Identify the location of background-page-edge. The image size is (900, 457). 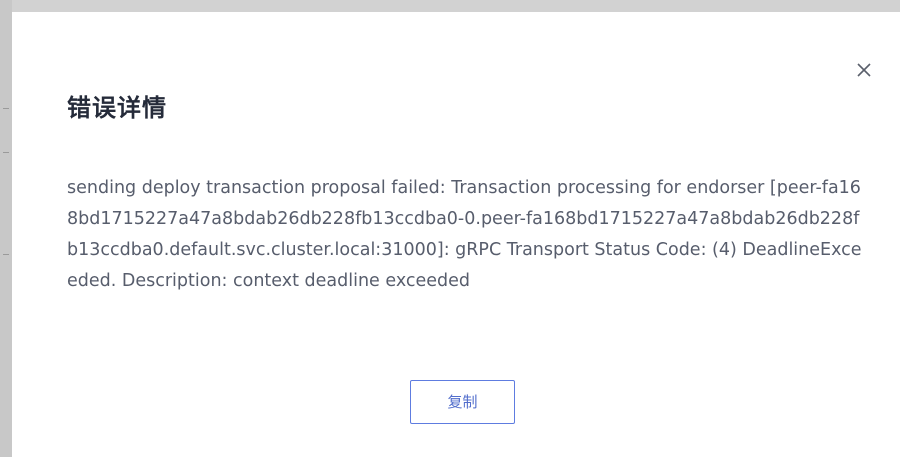
(6, 228).